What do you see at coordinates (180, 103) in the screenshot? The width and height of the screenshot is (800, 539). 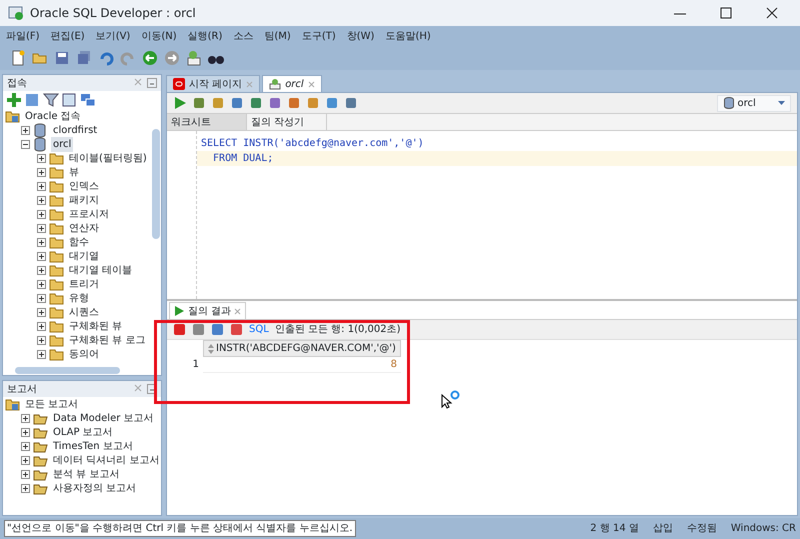 I see `run-icon` at bounding box center [180, 103].